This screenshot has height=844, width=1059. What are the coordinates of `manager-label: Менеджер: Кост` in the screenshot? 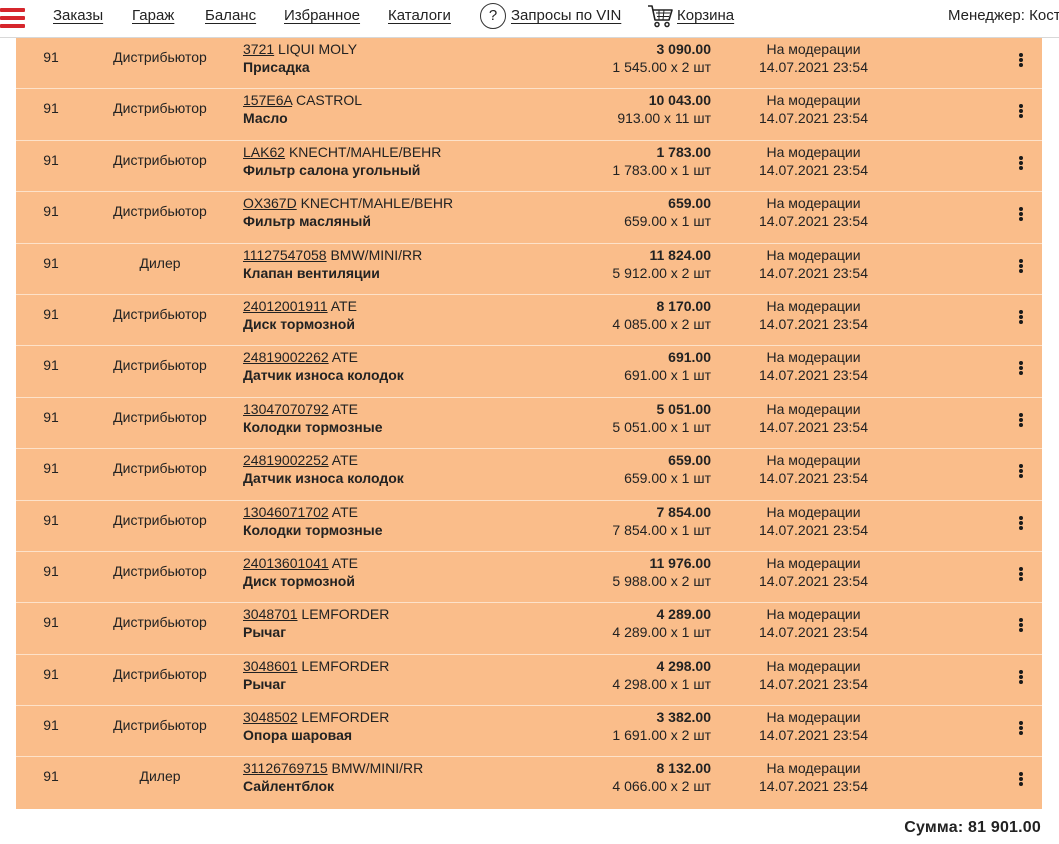 It's located at (1003, 15).